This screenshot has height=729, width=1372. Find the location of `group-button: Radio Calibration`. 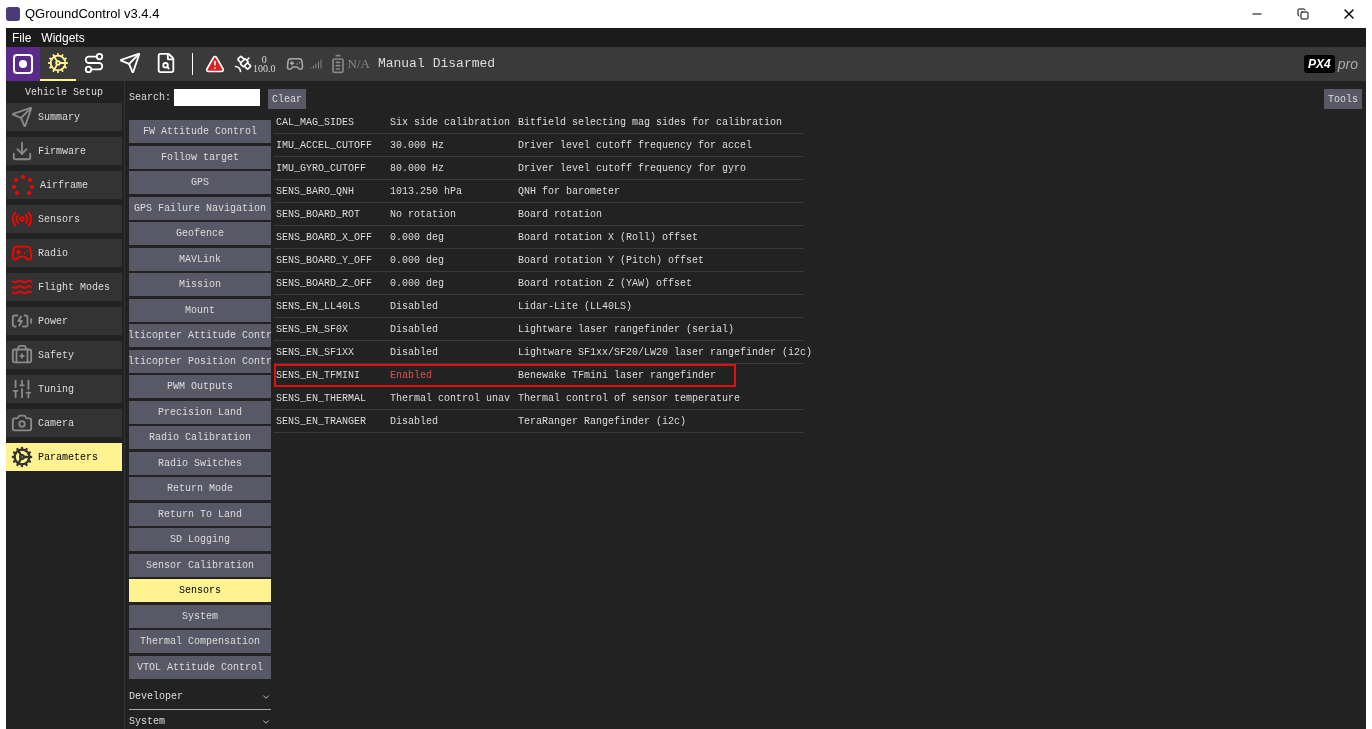

group-button: Radio Calibration is located at coordinates (200, 437).